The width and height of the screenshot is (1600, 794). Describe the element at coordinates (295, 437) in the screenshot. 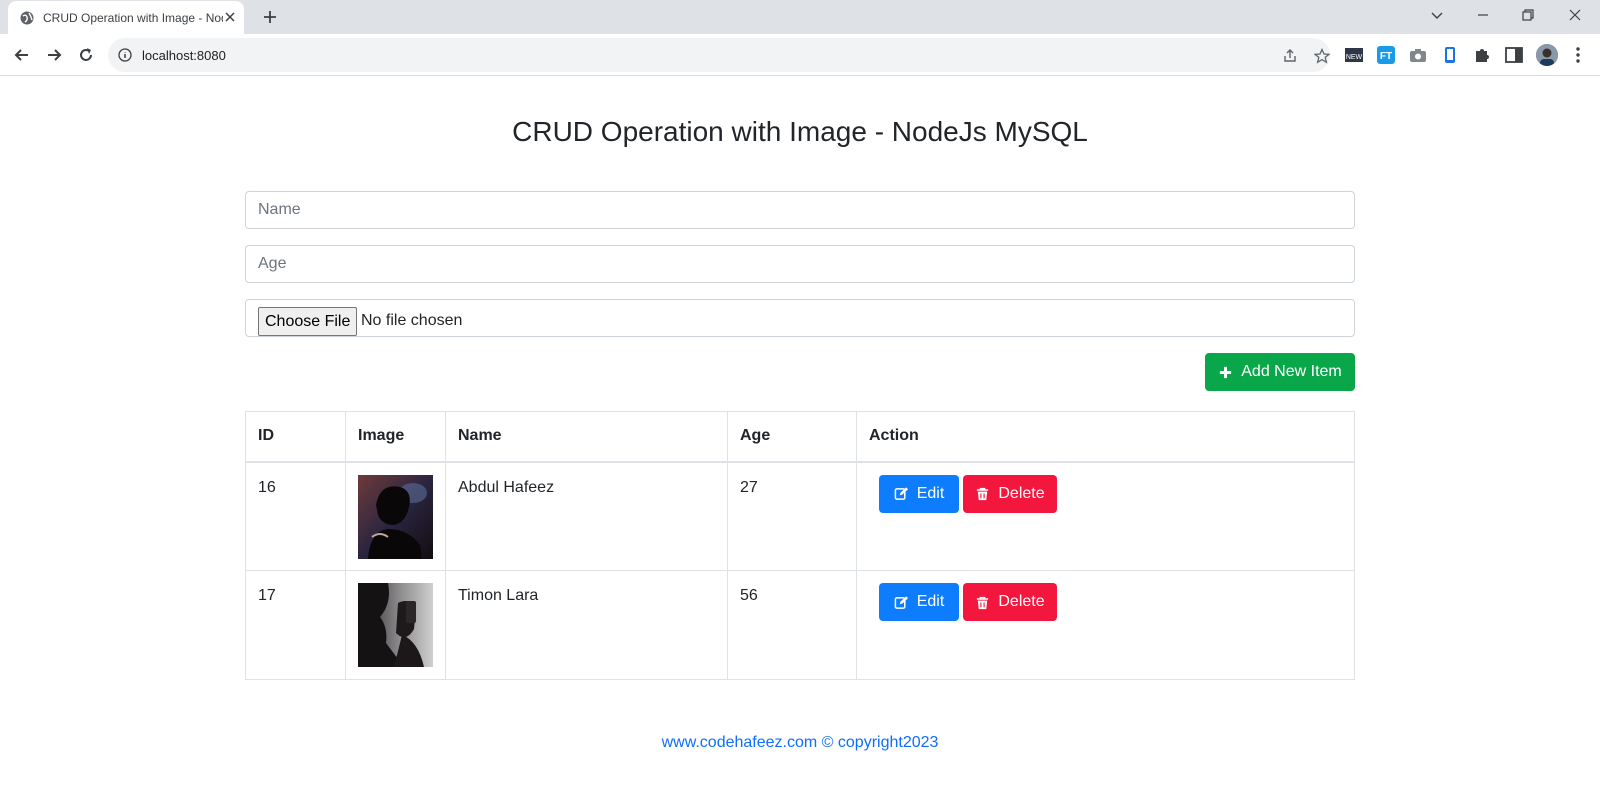

I see `header-id: ID` at that location.